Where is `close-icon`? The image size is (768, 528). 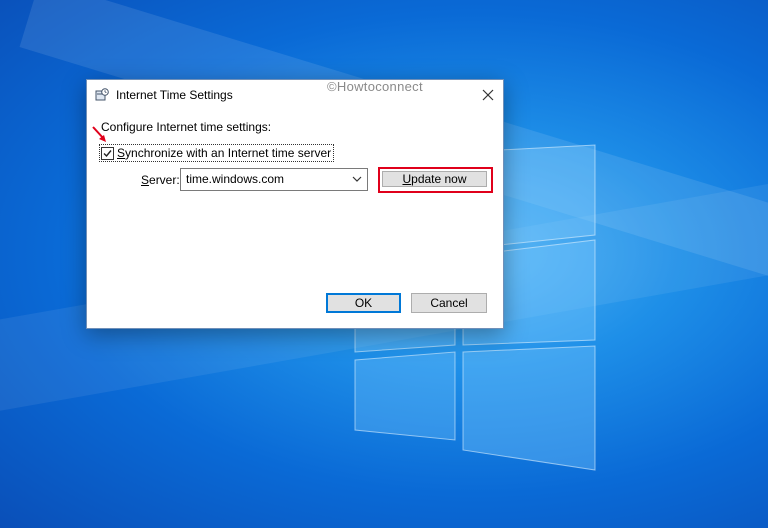
close-icon is located at coordinates (488, 95).